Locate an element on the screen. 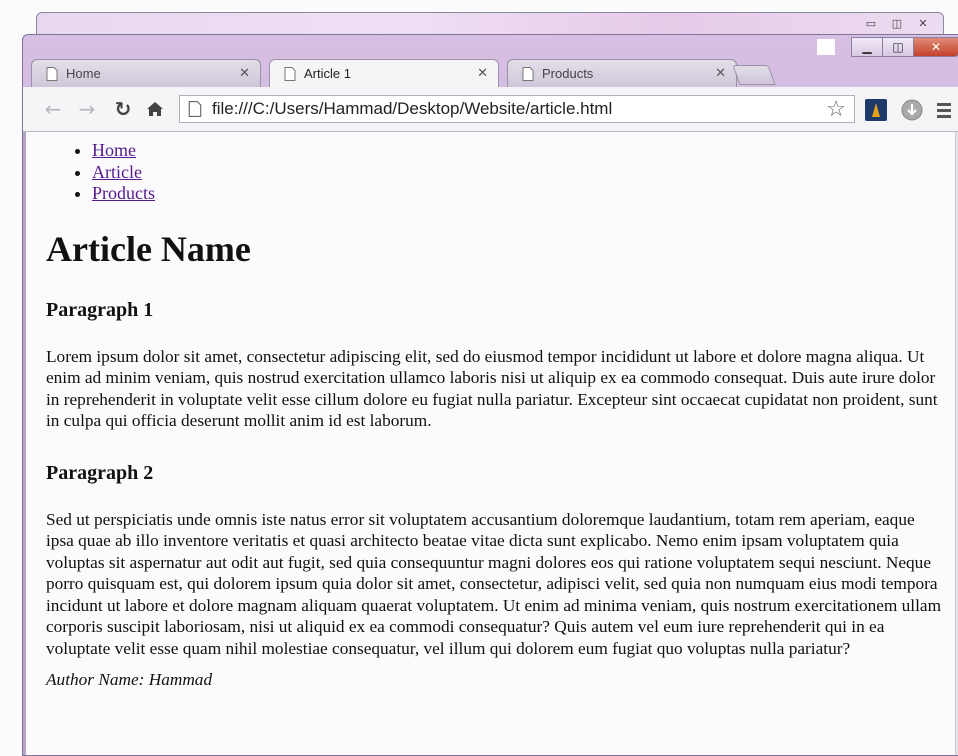 The width and height of the screenshot is (958, 756). nav-link-home: Home is located at coordinates (114, 150).